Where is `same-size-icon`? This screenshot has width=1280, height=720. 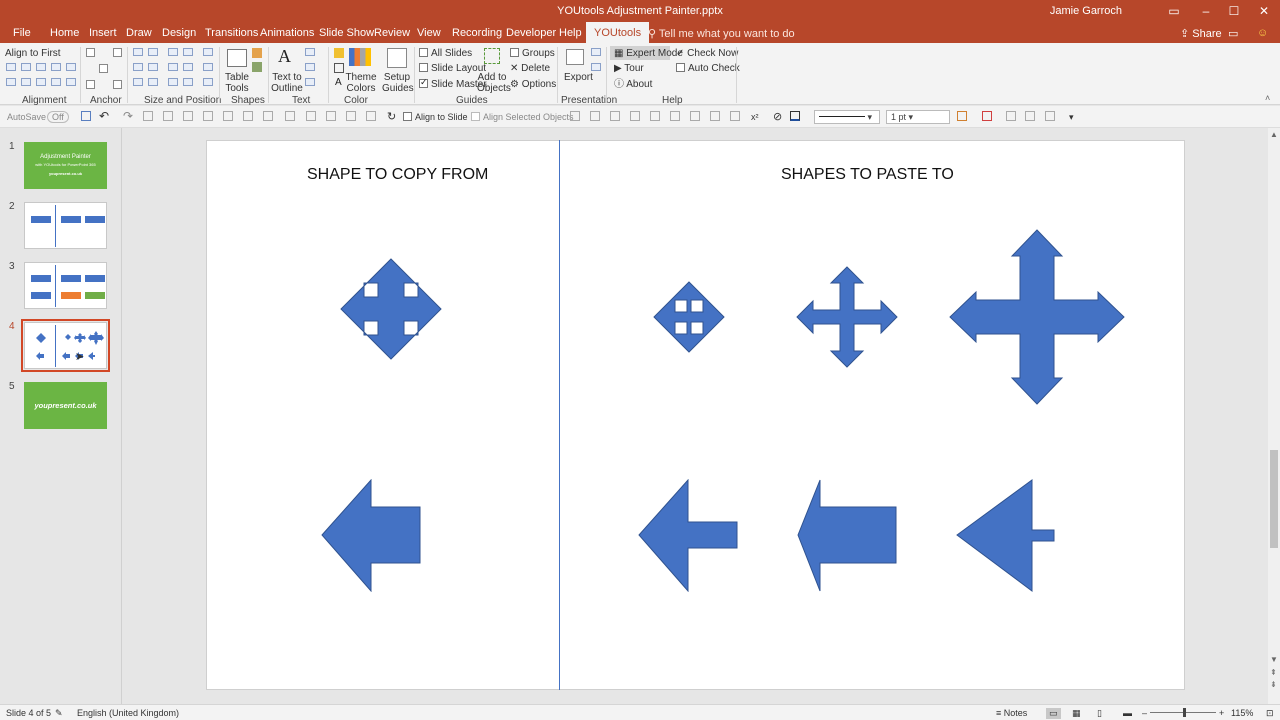 same-size-icon is located at coordinates (173, 52).